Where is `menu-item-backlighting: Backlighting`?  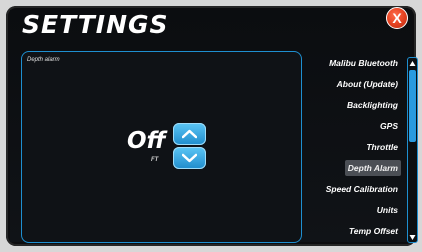
menu-item-backlighting: Backlighting is located at coordinates (372, 105).